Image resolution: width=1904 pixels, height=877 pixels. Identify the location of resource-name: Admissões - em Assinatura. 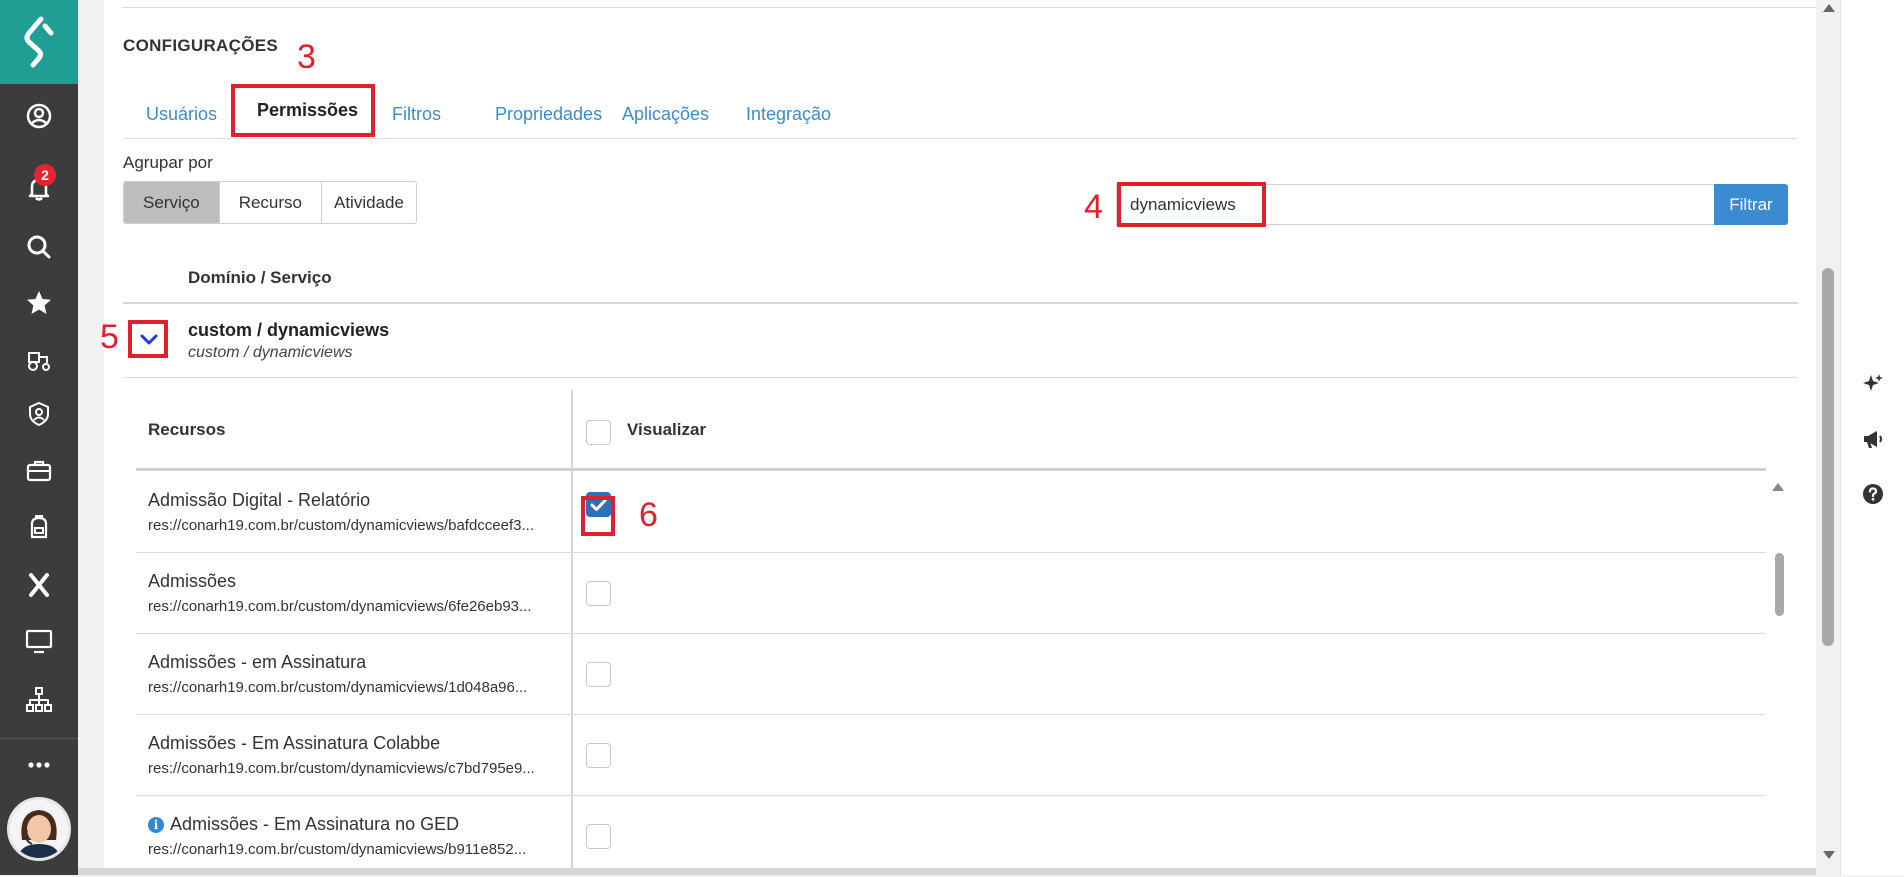
(257, 662).